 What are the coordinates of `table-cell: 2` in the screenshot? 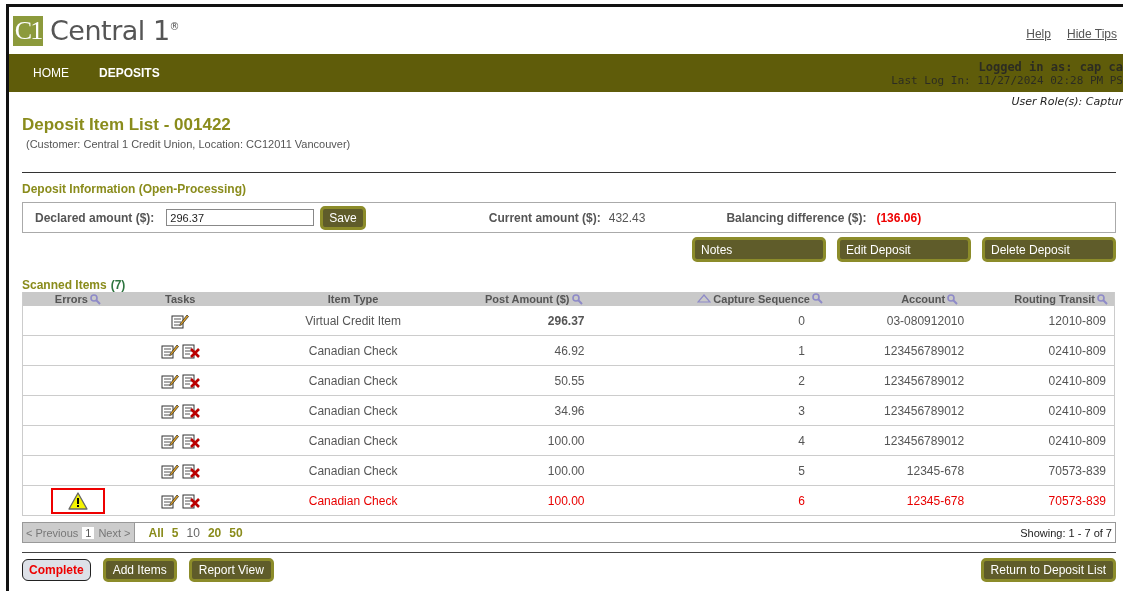 It's located at (708, 380).